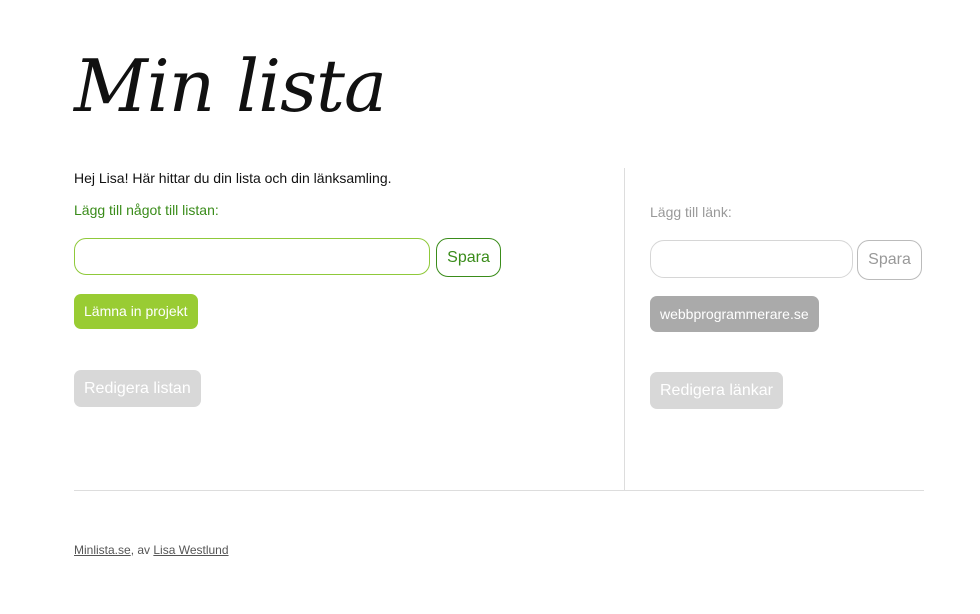 This screenshot has width=980, height=614. Describe the element at coordinates (691, 212) in the screenshot. I see `add-link-label: Lägg till länk:` at that location.